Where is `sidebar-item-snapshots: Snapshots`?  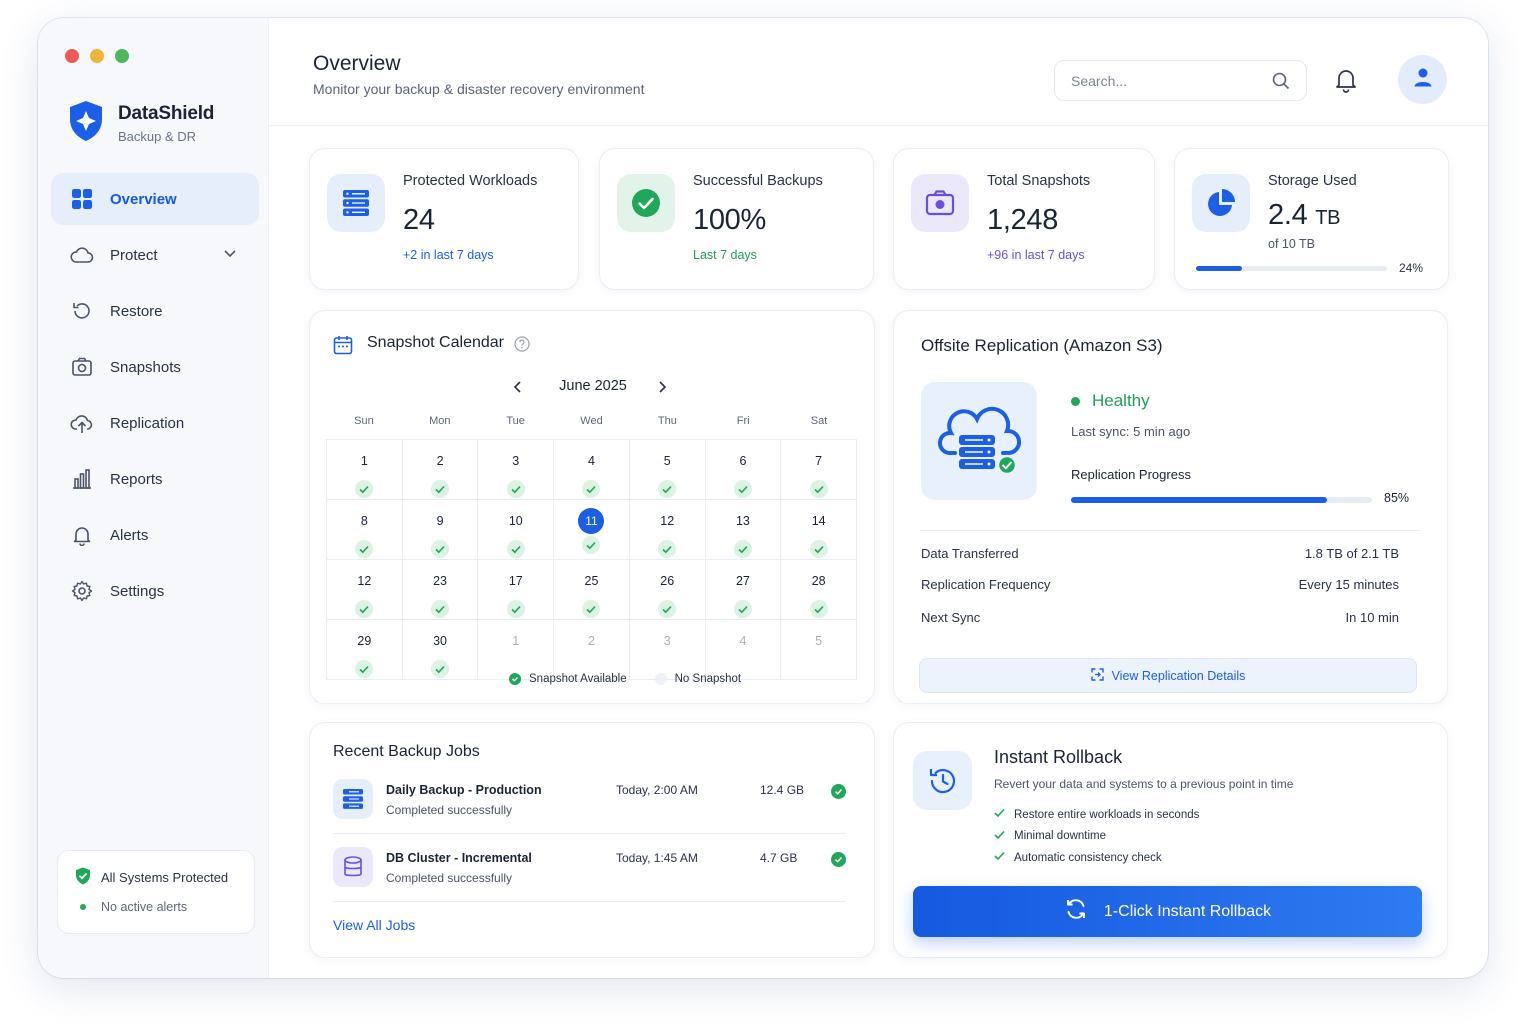
sidebar-item-snapshots: Snapshots is located at coordinates (155, 367).